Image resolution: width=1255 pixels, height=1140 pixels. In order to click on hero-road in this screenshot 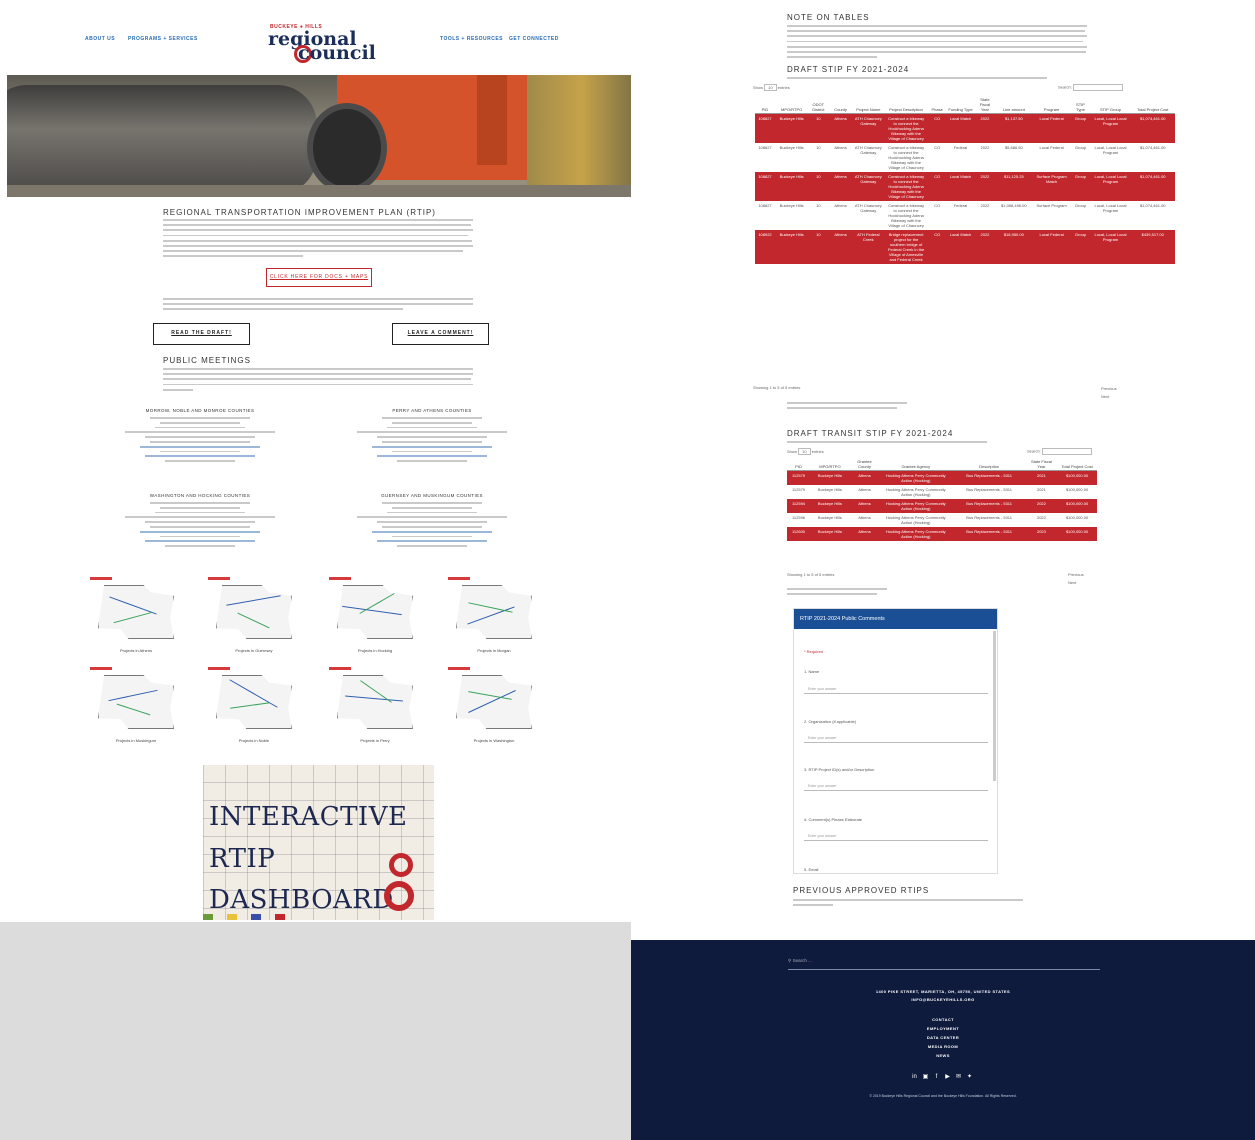, I will do `click(319, 191)`.